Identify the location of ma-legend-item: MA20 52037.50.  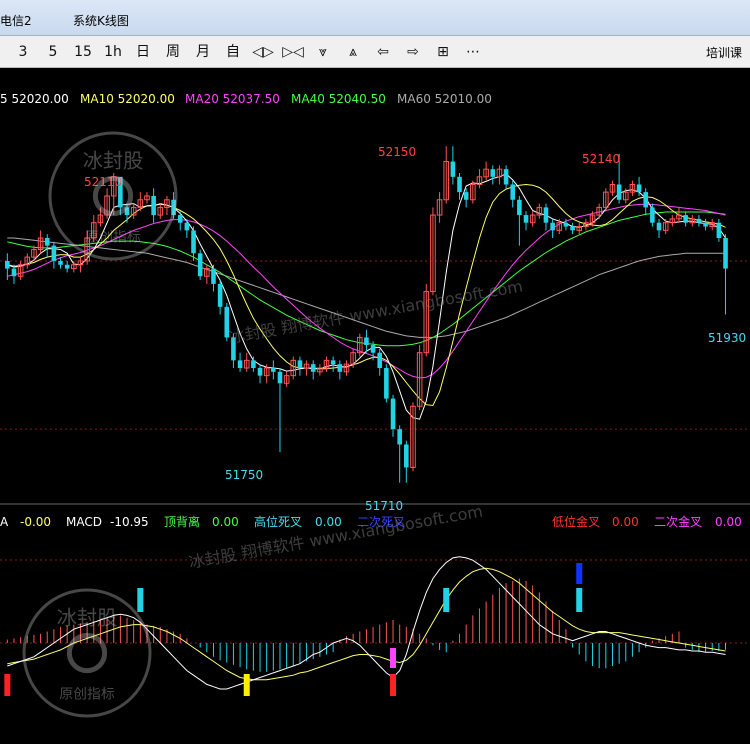
(232, 99).